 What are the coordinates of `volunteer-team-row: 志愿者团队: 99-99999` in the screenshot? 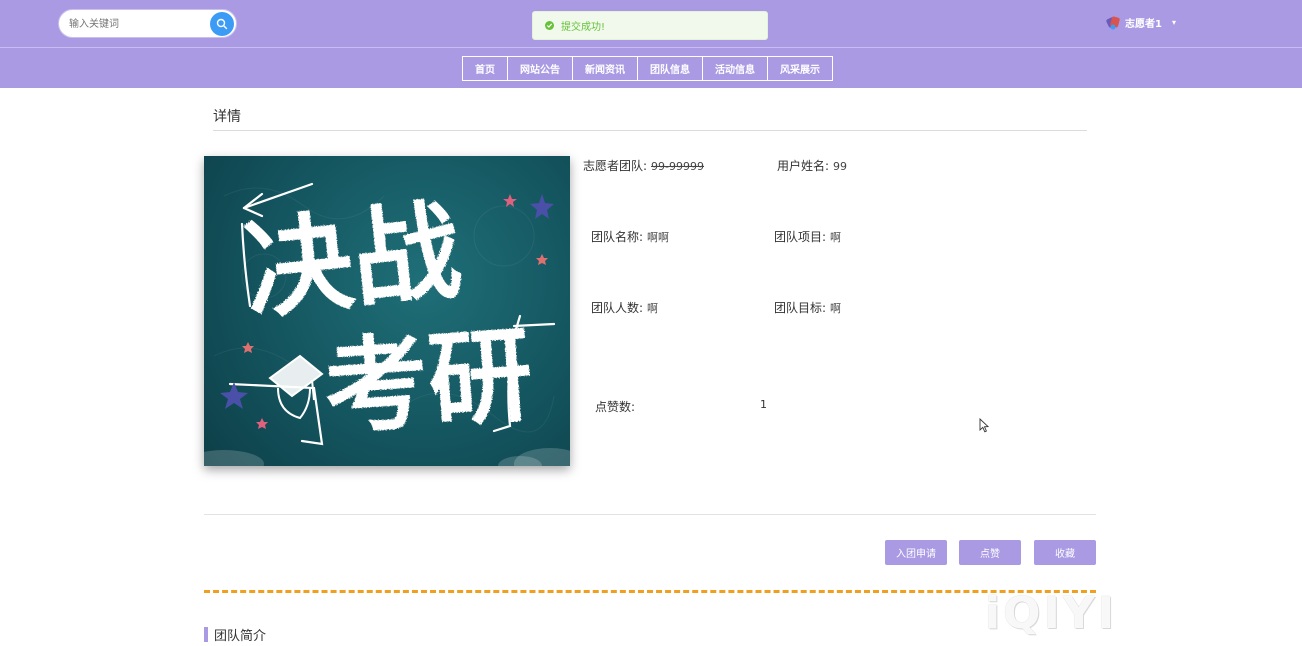 It's located at (643, 165).